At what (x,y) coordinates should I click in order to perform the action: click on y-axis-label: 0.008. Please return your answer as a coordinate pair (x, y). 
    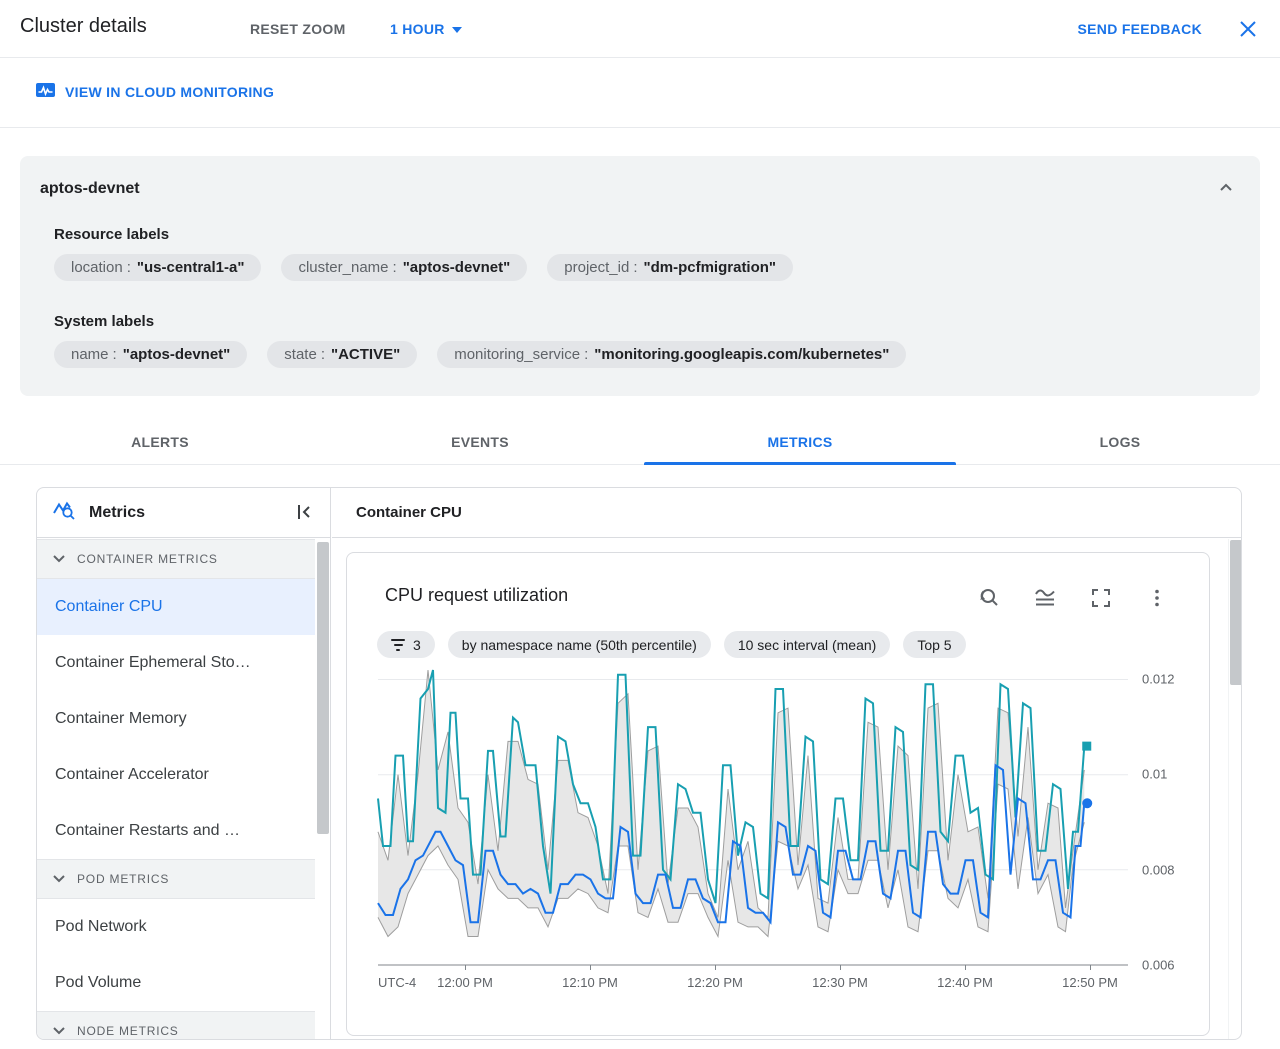
    Looking at the image, I should click on (1158, 870).